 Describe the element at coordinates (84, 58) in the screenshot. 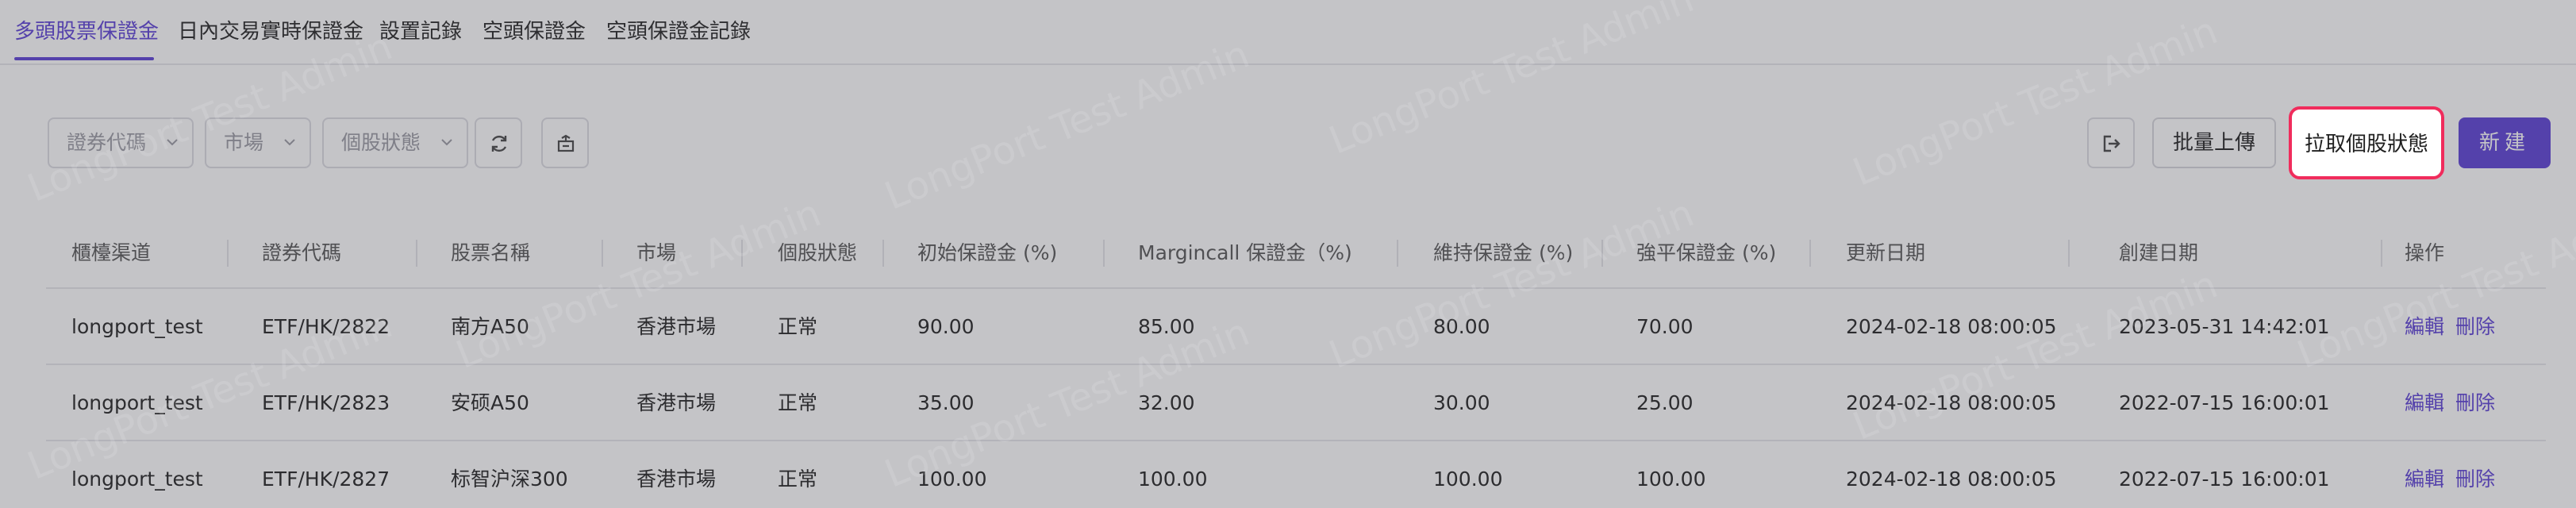

I see `active-tab-indicator` at that location.